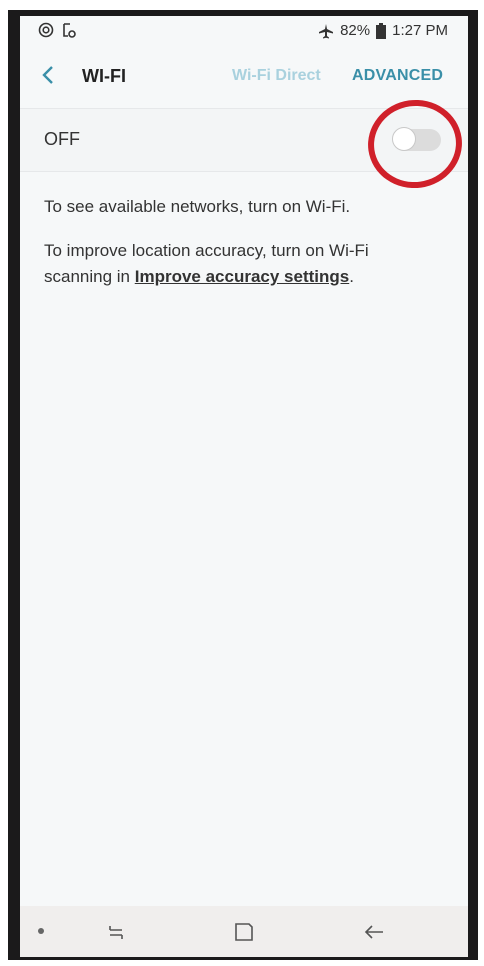 The image size is (484, 966). What do you see at coordinates (57, 30) in the screenshot?
I see `status-left-icons` at bounding box center [57, 30].